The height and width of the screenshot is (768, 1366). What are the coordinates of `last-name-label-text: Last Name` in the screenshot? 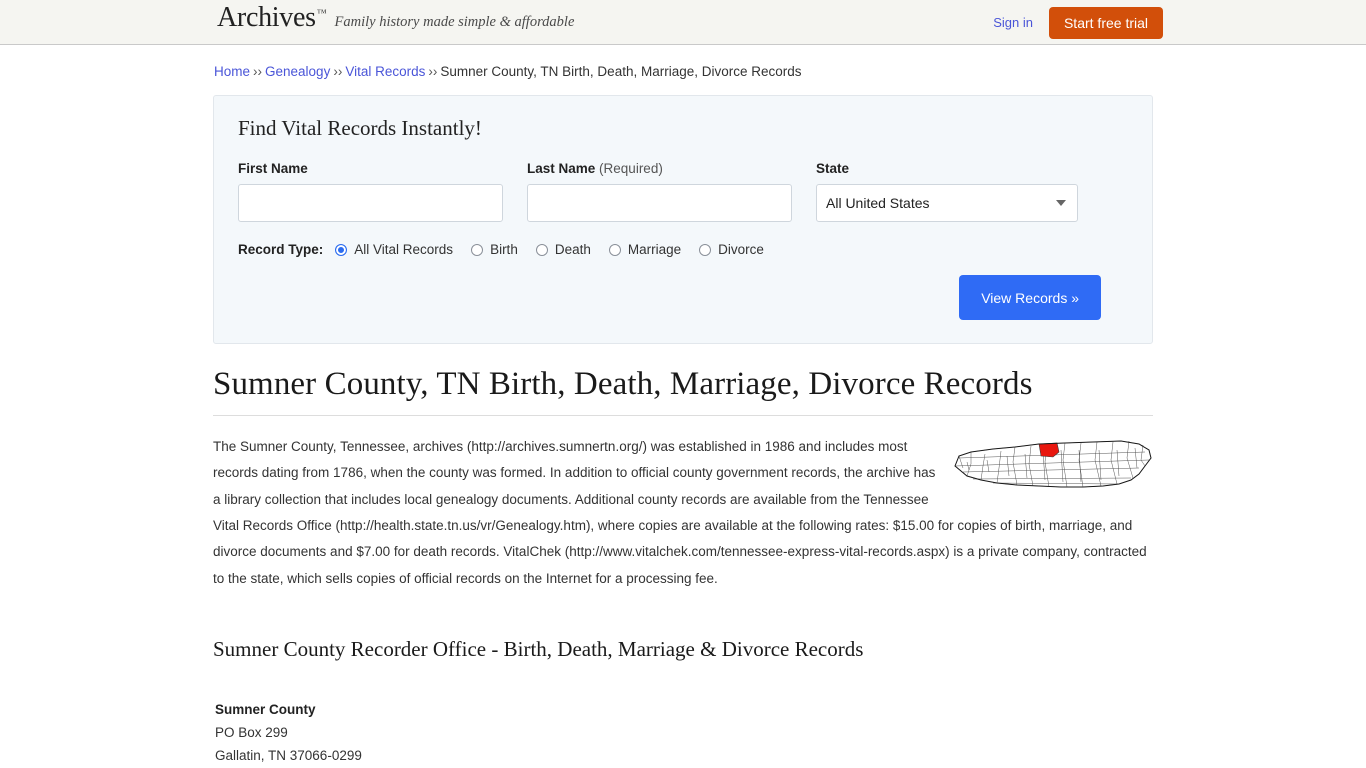 It's located at (561, 168).